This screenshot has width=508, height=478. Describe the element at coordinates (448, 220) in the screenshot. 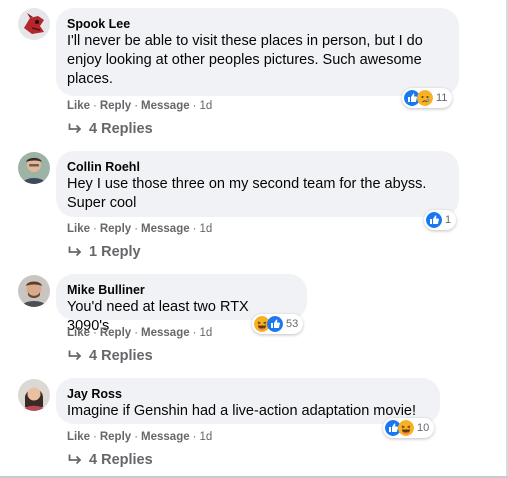

I see `reaction-count: 1` at that location.